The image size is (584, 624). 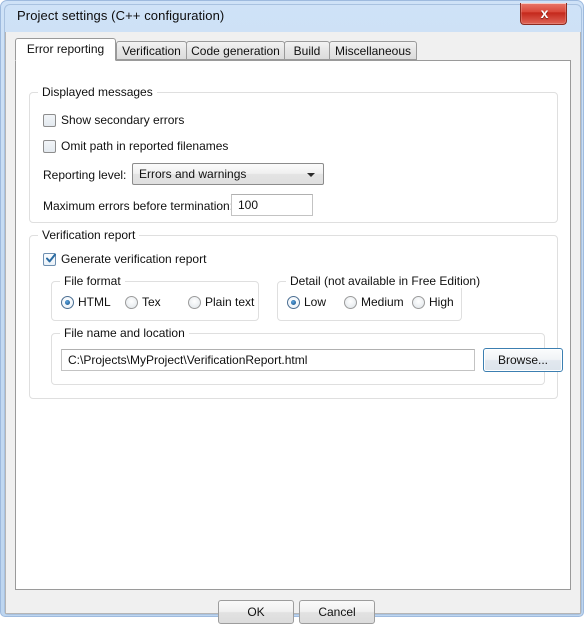 I want to click on checkbox-label: Generate verification report, so click(x=134, y=259).